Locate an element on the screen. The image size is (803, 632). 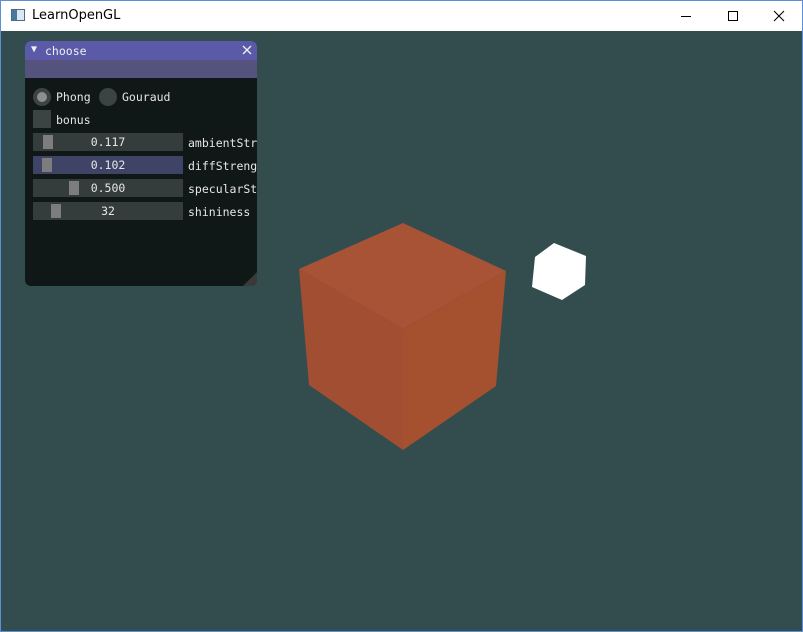
minimize-button is located at coordinates (686, 16).